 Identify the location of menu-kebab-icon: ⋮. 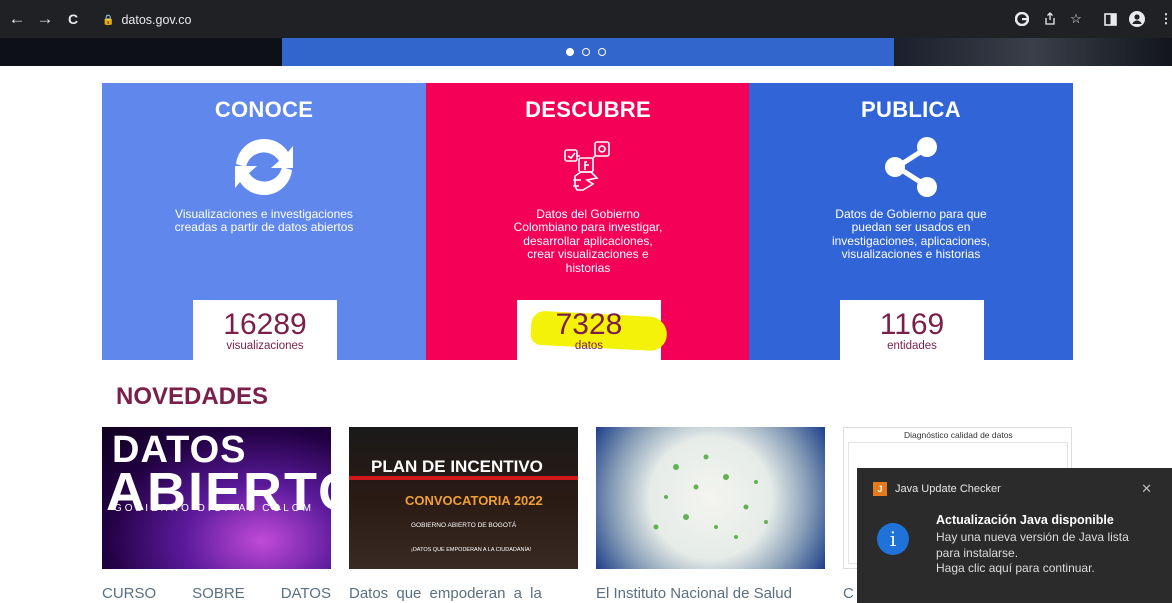
(1164, 19).